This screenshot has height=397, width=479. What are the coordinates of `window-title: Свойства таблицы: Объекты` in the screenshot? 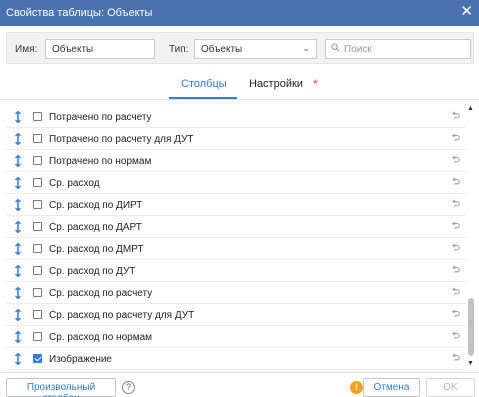 It's located at (79, 13).